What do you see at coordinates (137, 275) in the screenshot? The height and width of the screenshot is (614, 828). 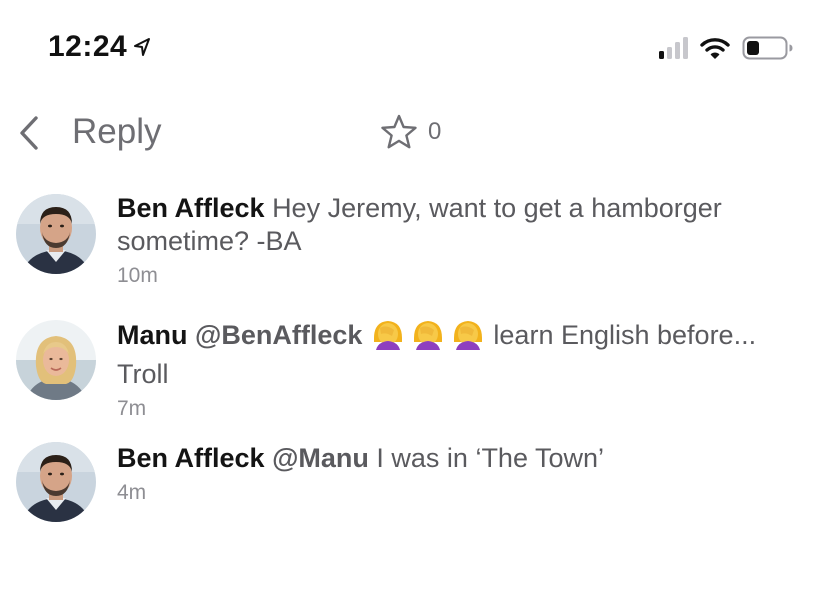 I see `comment-time: 10m` at bounding box center [137, 275].